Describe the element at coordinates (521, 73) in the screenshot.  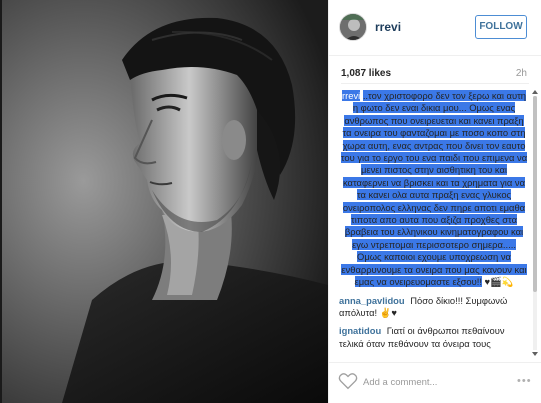
I see `post-time: 2h` at that location.